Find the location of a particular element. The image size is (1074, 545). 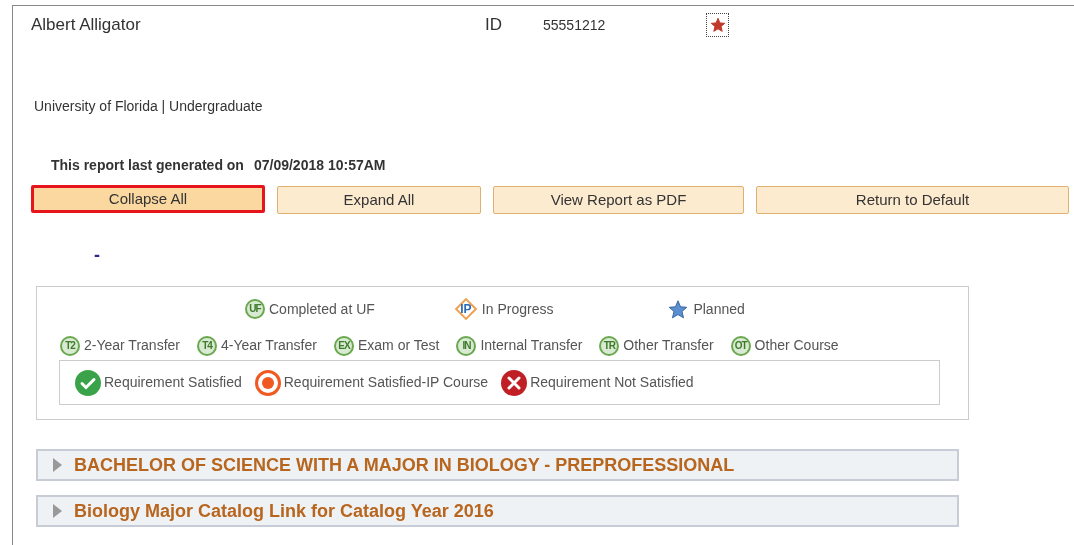

target-circle-icon is located at coordinates (267, 382).